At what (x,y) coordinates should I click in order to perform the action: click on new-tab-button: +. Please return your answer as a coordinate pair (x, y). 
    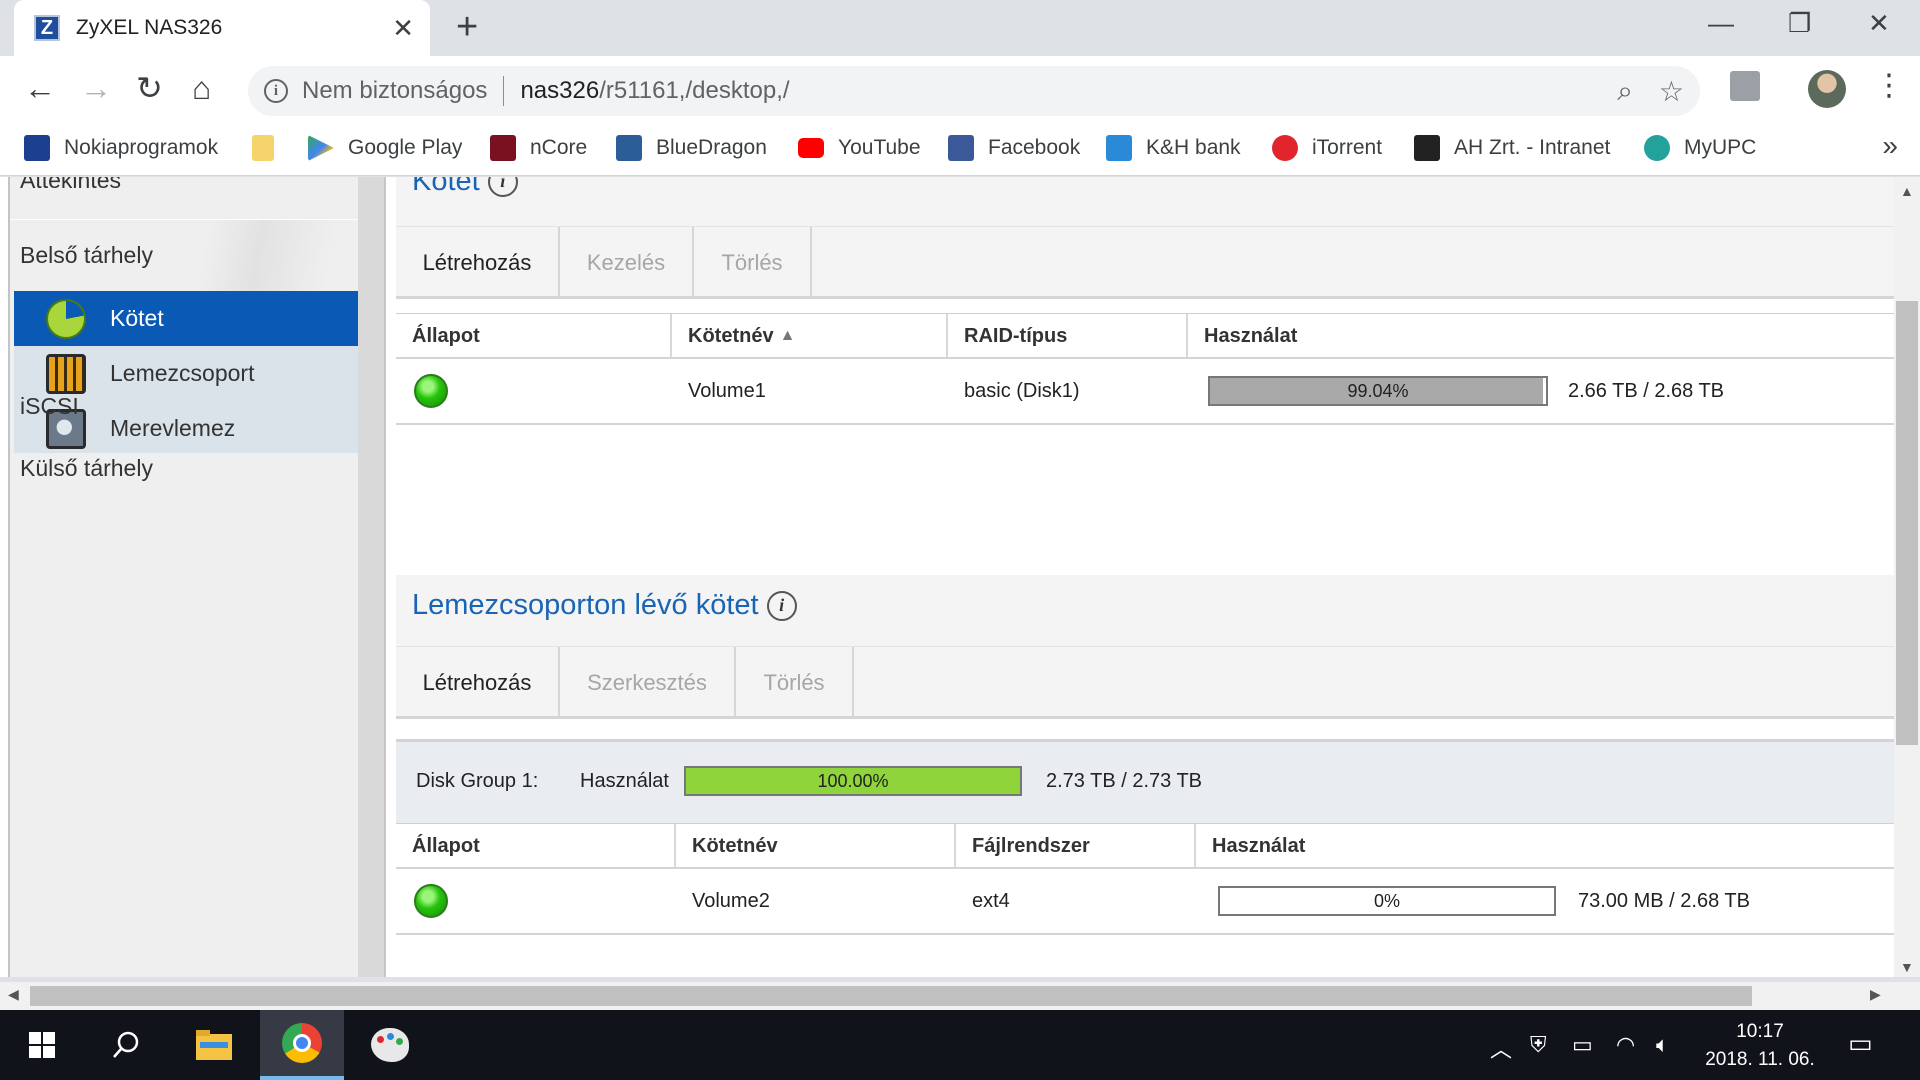
    Looking at the image, I should click on (467, 27).